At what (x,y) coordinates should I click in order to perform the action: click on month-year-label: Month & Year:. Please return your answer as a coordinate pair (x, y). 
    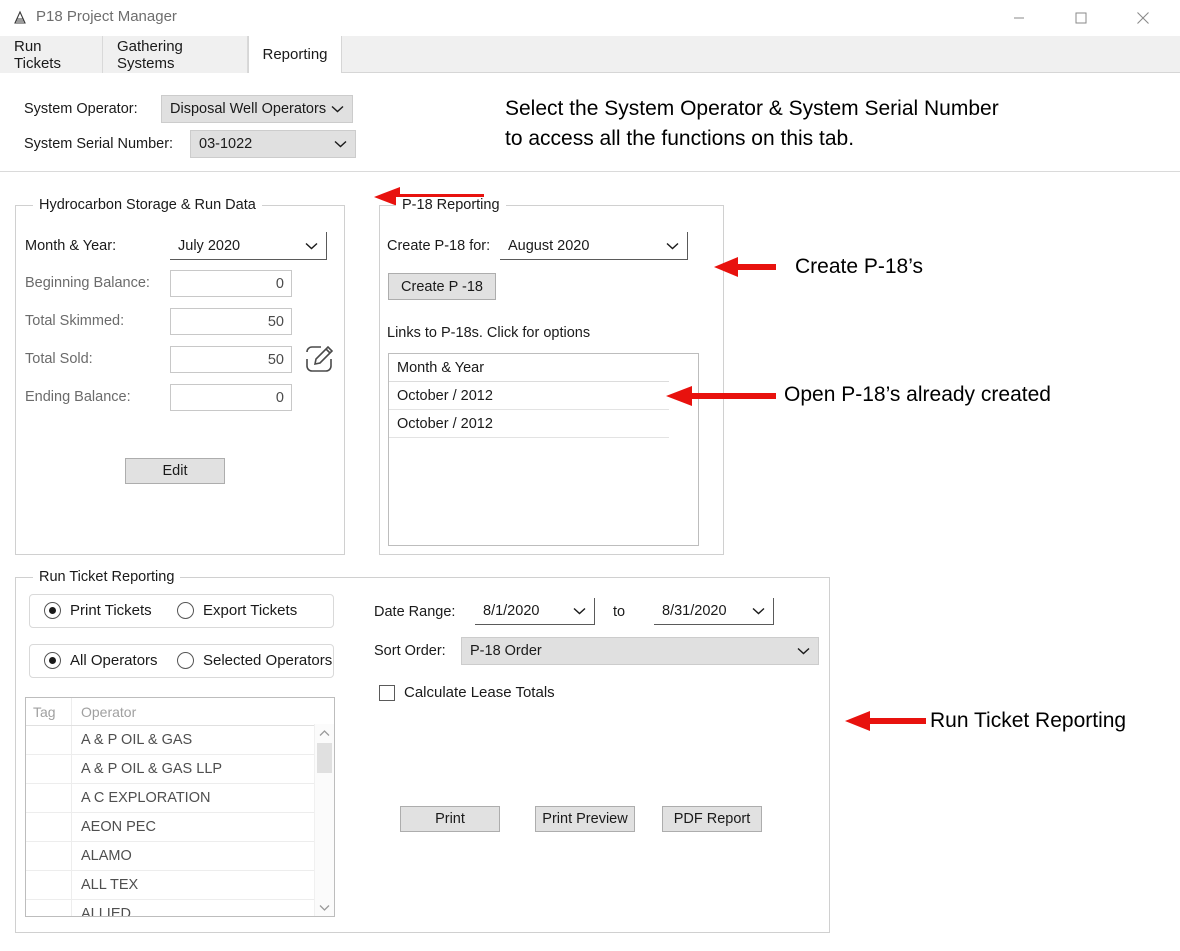
    Looking at the image, I should click on (71, 246).